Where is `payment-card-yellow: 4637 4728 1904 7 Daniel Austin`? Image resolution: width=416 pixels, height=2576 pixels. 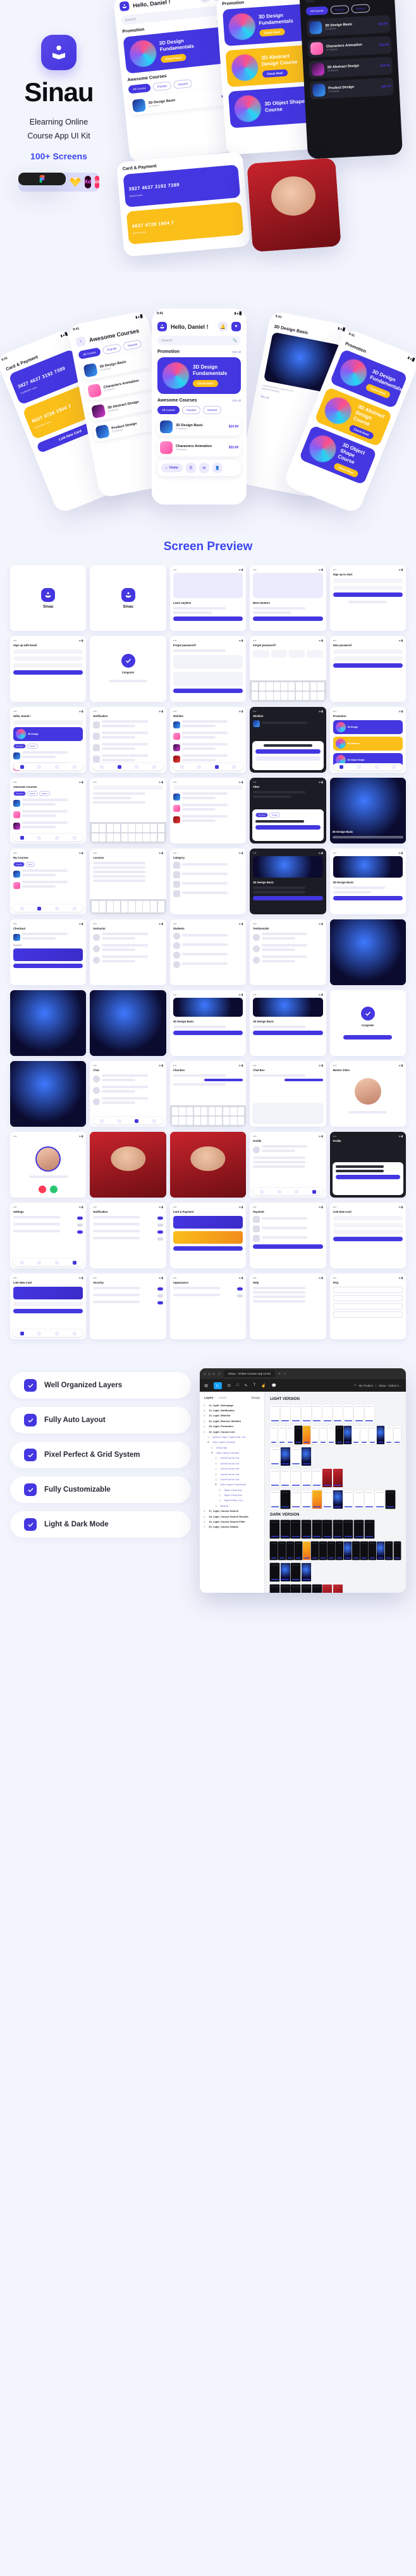 payment-card-yellow: 4637 4728 1904 7 Daniel Austin is located at coordinates (185, 223).